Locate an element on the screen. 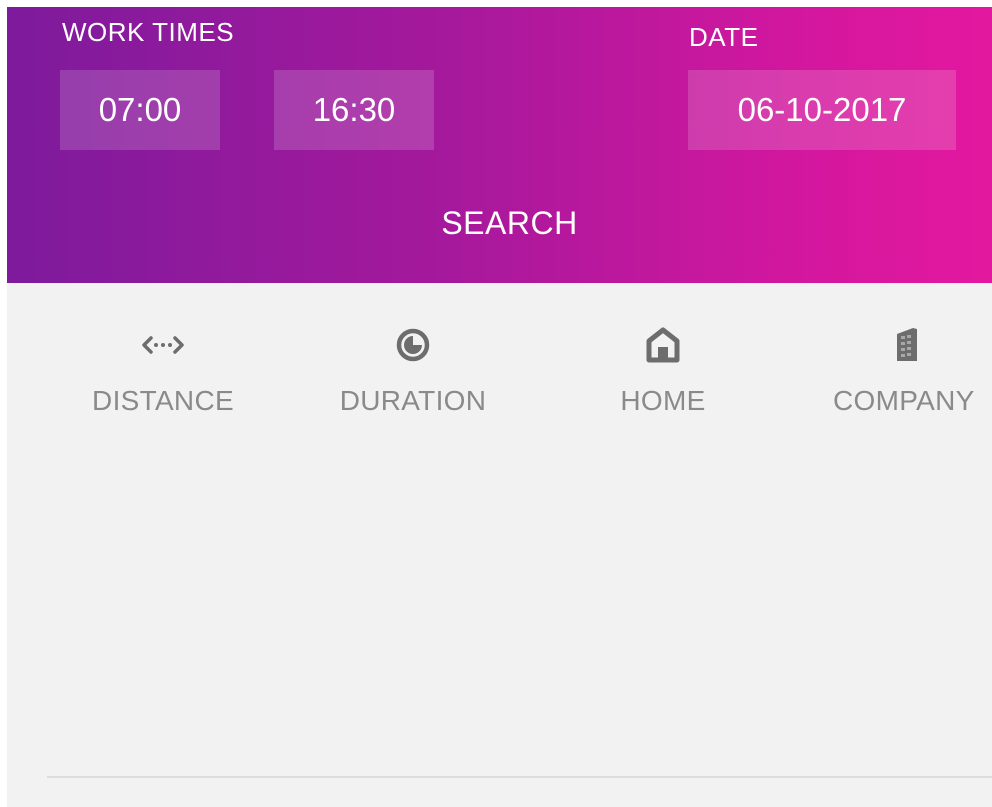 The width and height of the screenshot is (992, 807). search-button: SEARCH is located at coordinates (509, 223).